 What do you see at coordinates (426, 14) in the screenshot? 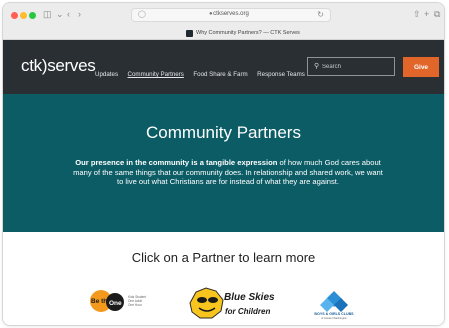
I see `new-tab-icon: +` at bounding box center [426, 14].